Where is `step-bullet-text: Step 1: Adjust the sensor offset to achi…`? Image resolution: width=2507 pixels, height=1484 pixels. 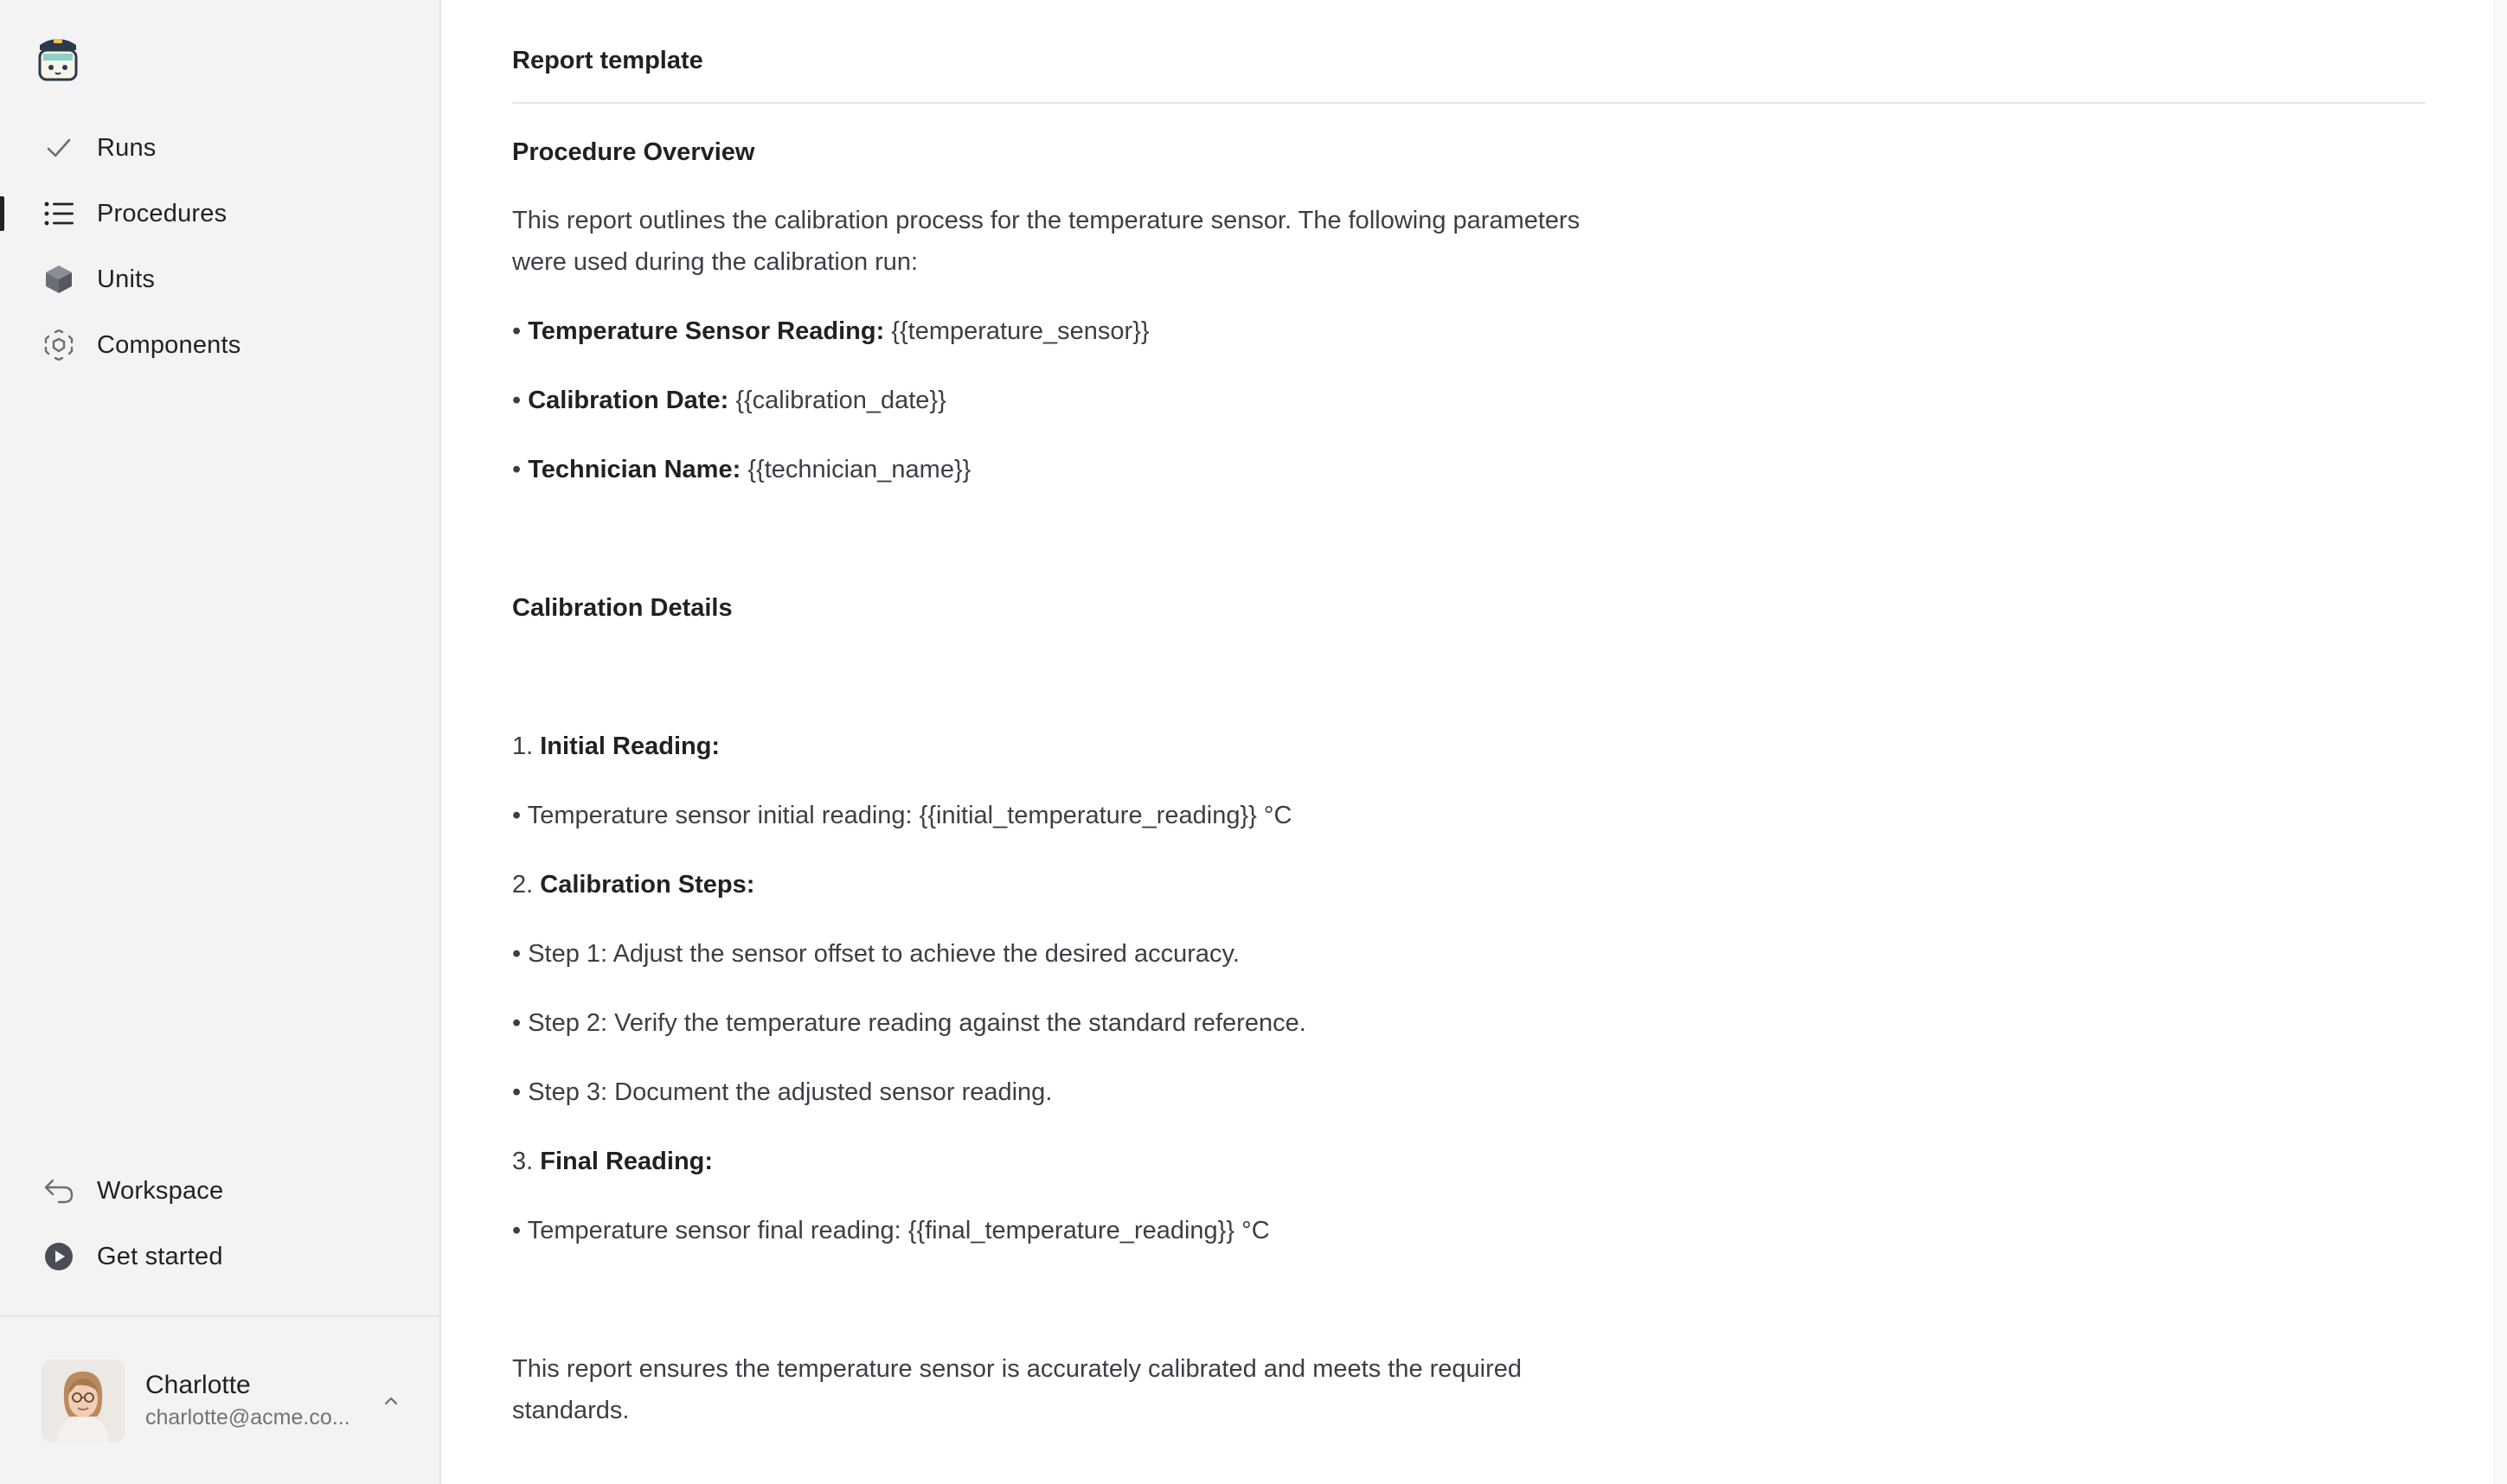
step-bullet-text: Step 1: Adjust the sensor offset to achi… is located at coordinates (884, 954).